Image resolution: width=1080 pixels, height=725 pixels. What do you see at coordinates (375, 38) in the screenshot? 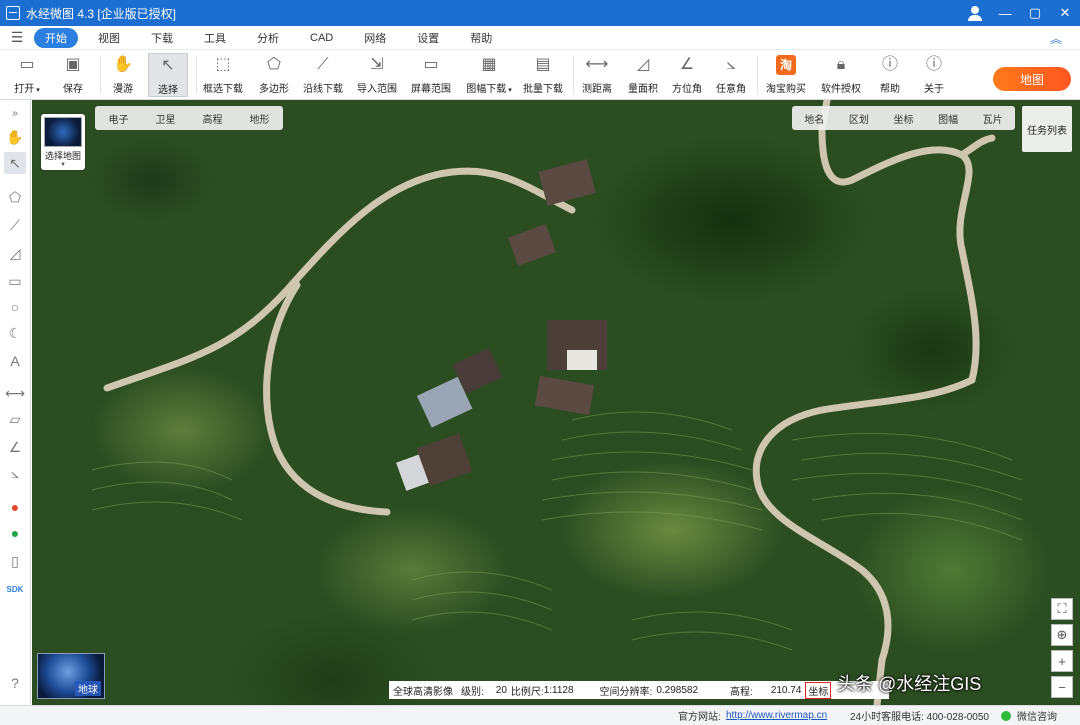
I see `menu-network: 网络` at bounding box center [375, 38].